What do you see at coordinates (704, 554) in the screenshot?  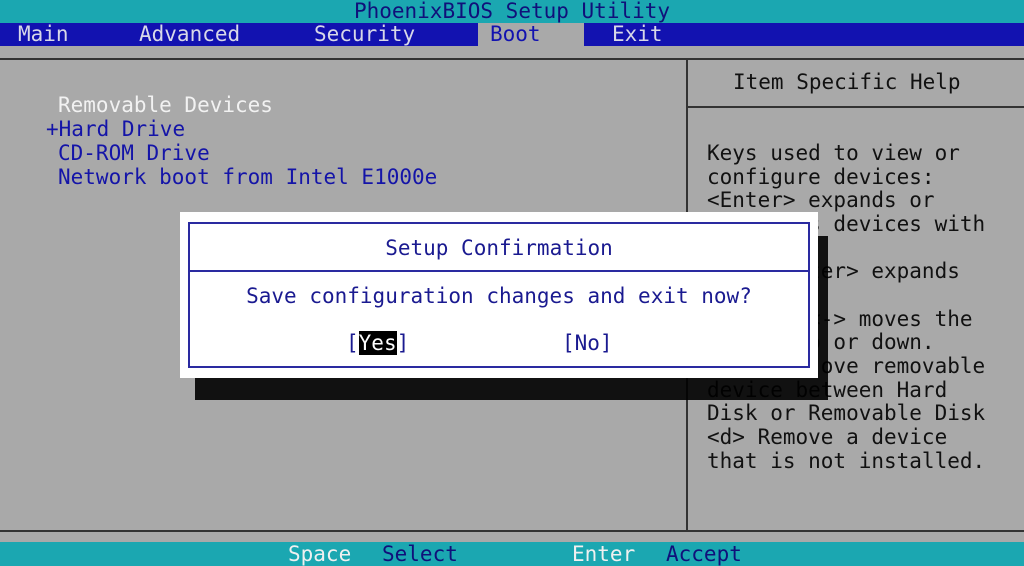 I see `key-enter-action: Accept` at bounding box center [704, 554].